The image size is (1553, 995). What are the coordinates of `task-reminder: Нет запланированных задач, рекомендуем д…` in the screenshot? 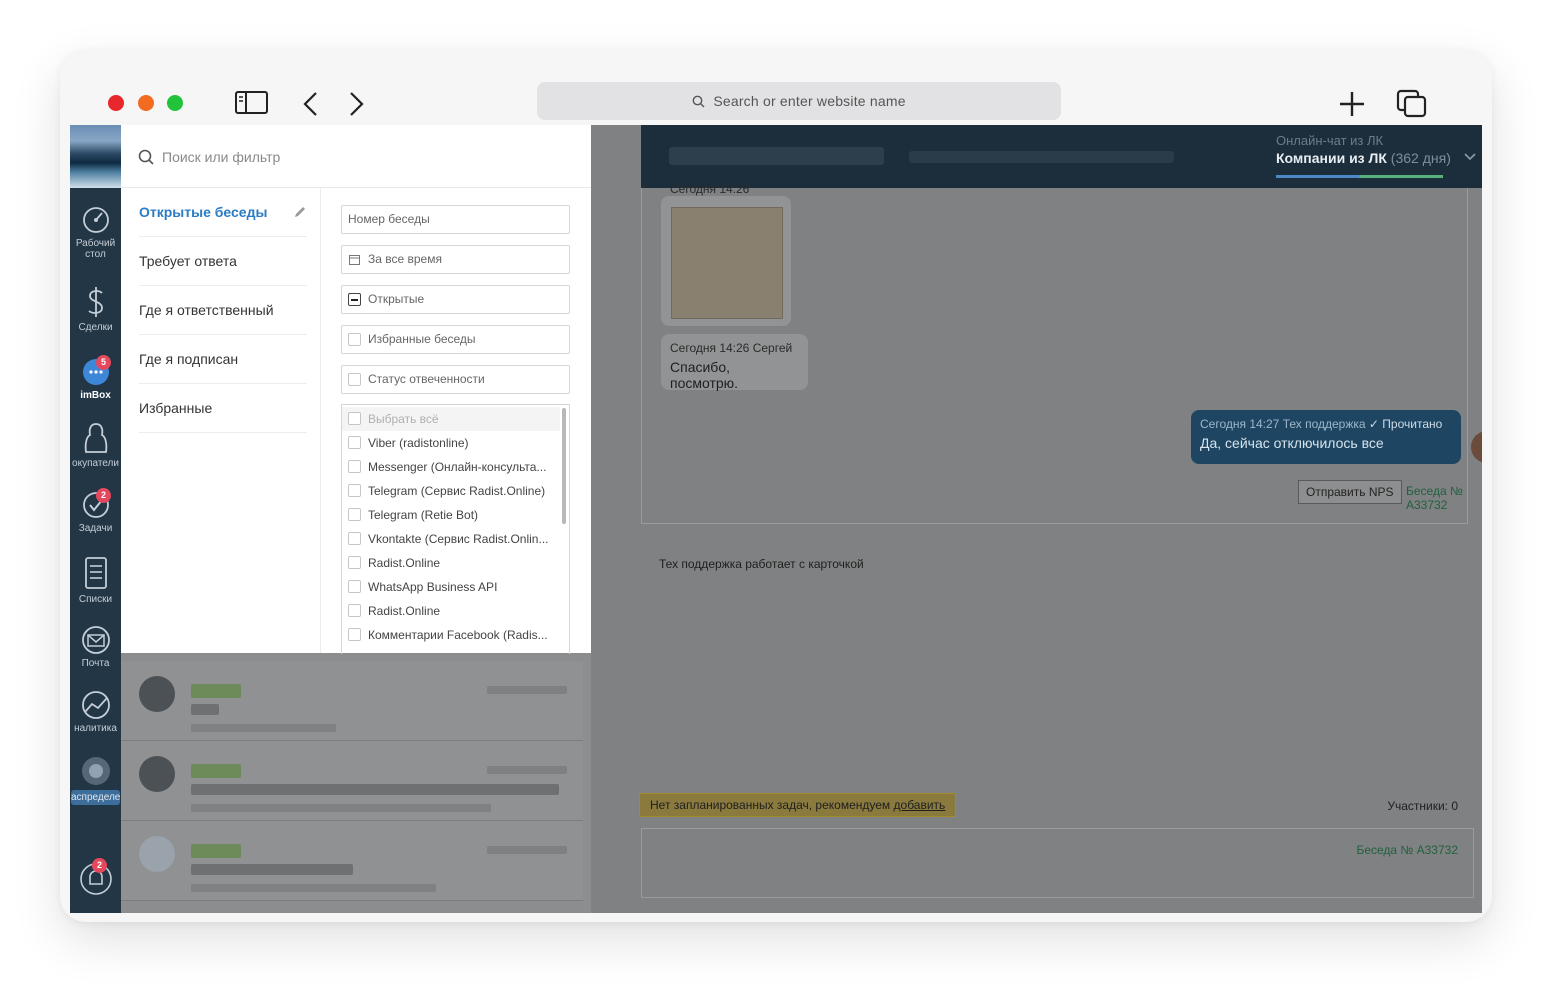 It's located at (798, 805).